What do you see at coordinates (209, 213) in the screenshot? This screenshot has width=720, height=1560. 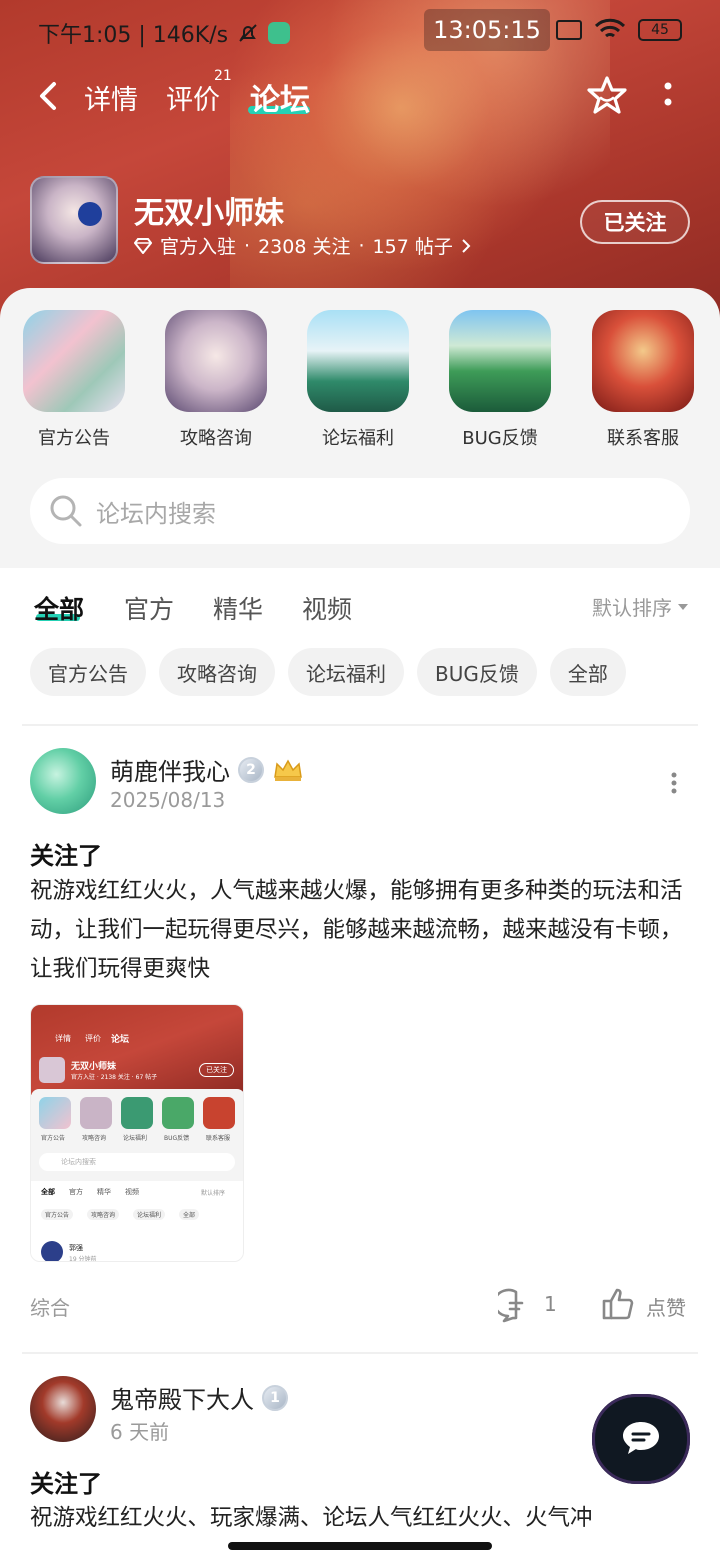 I see `forum-name: 无双小师妹` at bounding box center [209, 213].